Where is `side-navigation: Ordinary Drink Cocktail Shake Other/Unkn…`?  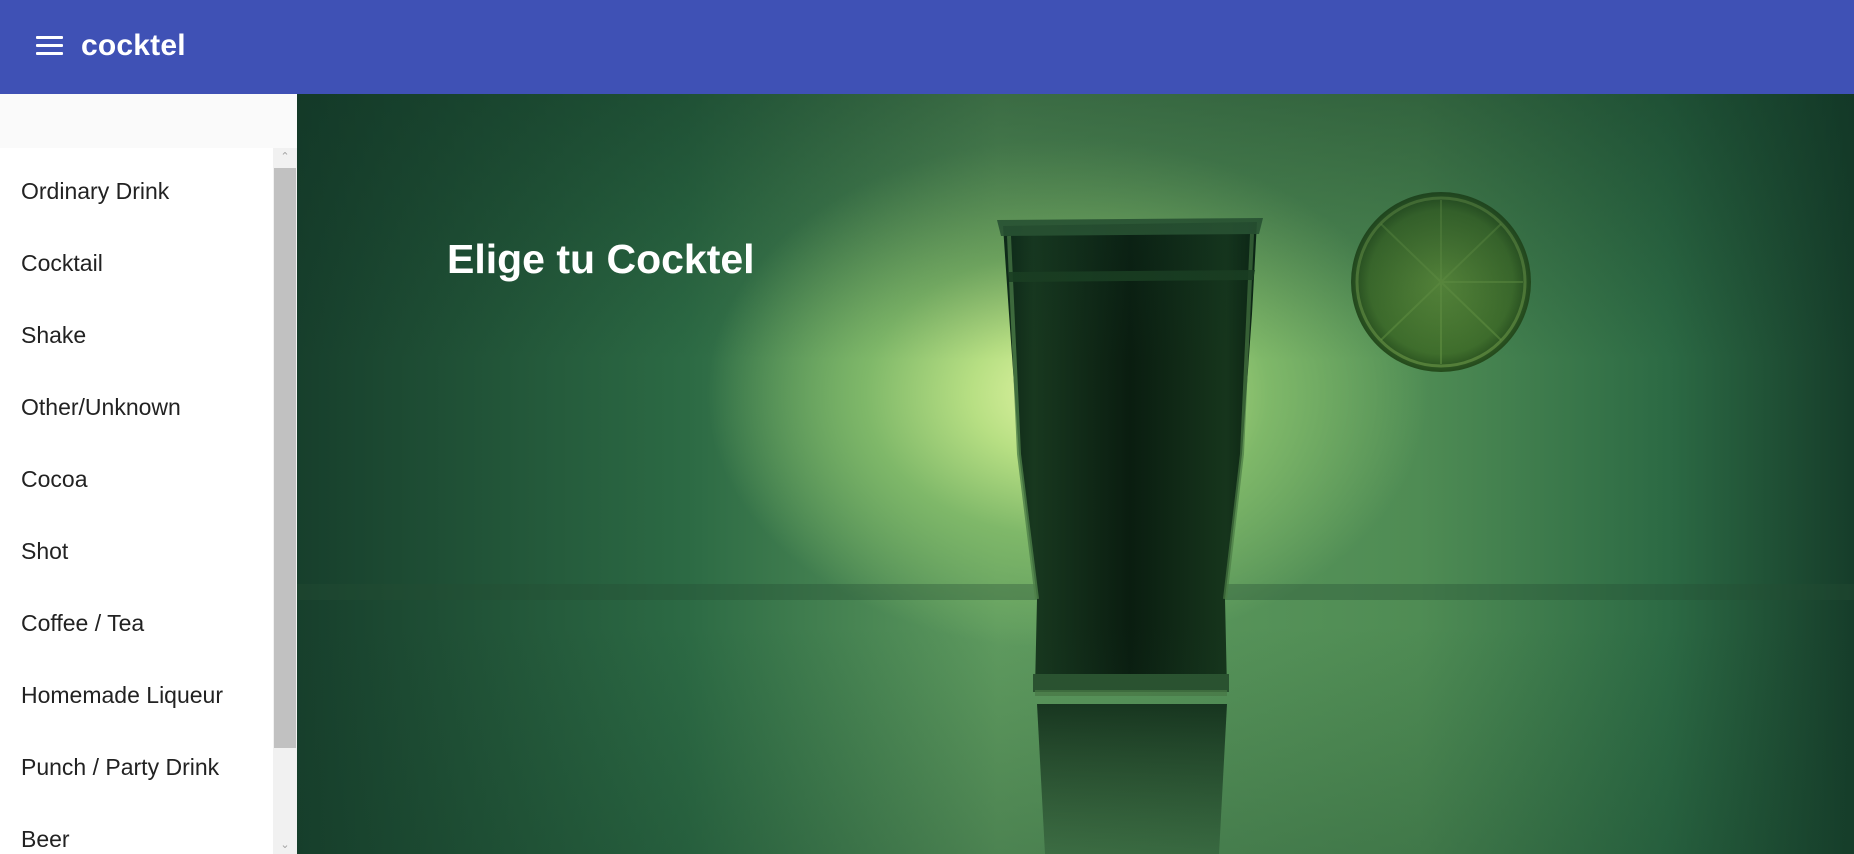
side-navigation: Ordinary Drink Cocktail Shake Other/Unkn… is located at coordinates (148, 474).